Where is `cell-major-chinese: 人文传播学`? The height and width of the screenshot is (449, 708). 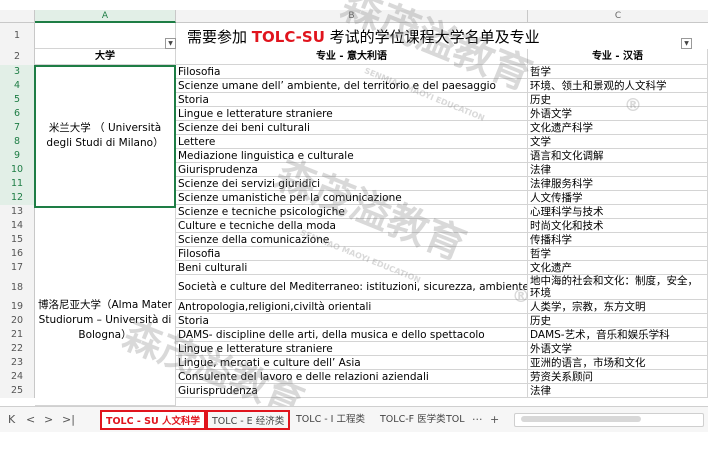 cell-major-chinese: 人文传播学 is located at coordinates (618, 198).